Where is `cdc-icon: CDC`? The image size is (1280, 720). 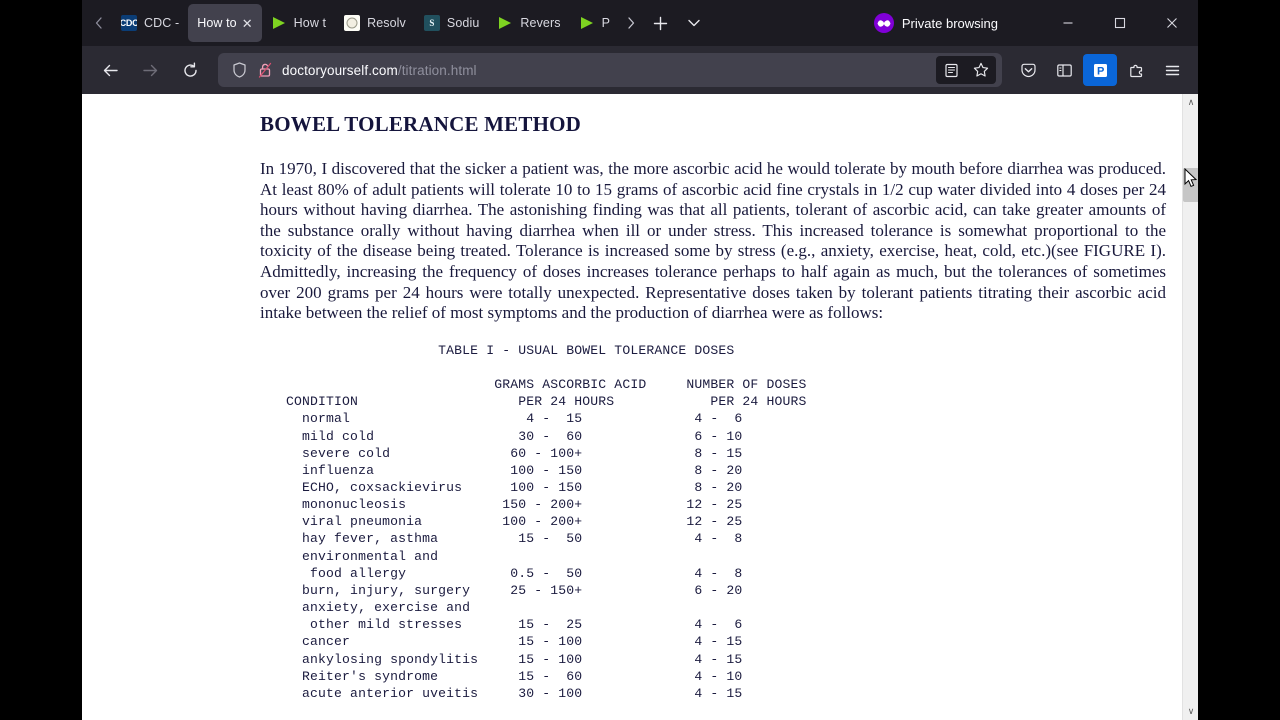 cdc-icon: CDC is located at coordinates (129, 23).